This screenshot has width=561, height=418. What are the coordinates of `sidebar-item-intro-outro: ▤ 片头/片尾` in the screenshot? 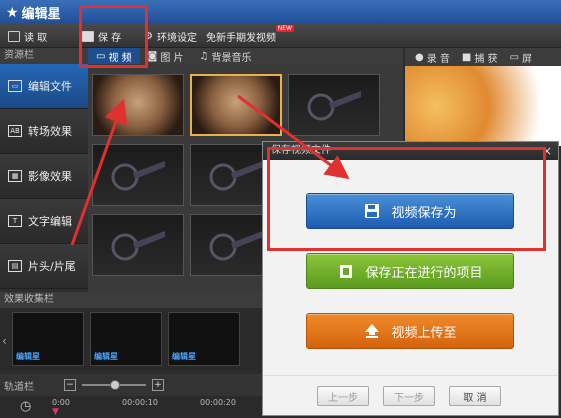 It's located at (44, 266).